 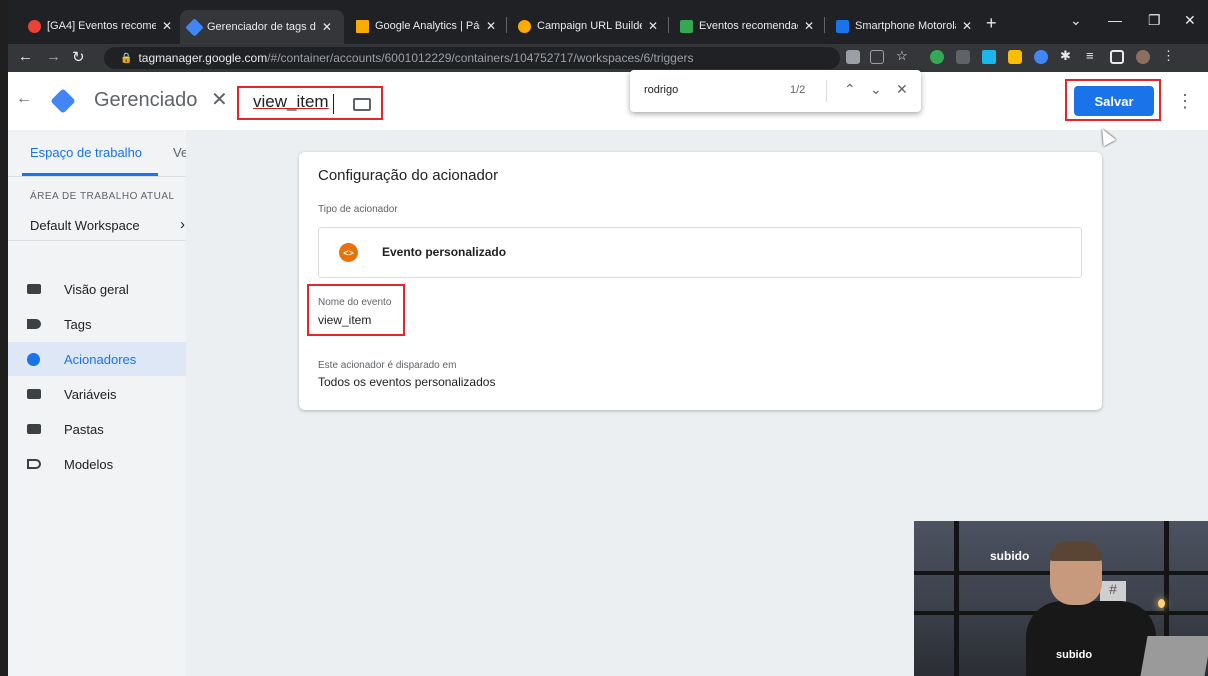 I want to click on save-button: Salvar, so click(x=1114, y=101).